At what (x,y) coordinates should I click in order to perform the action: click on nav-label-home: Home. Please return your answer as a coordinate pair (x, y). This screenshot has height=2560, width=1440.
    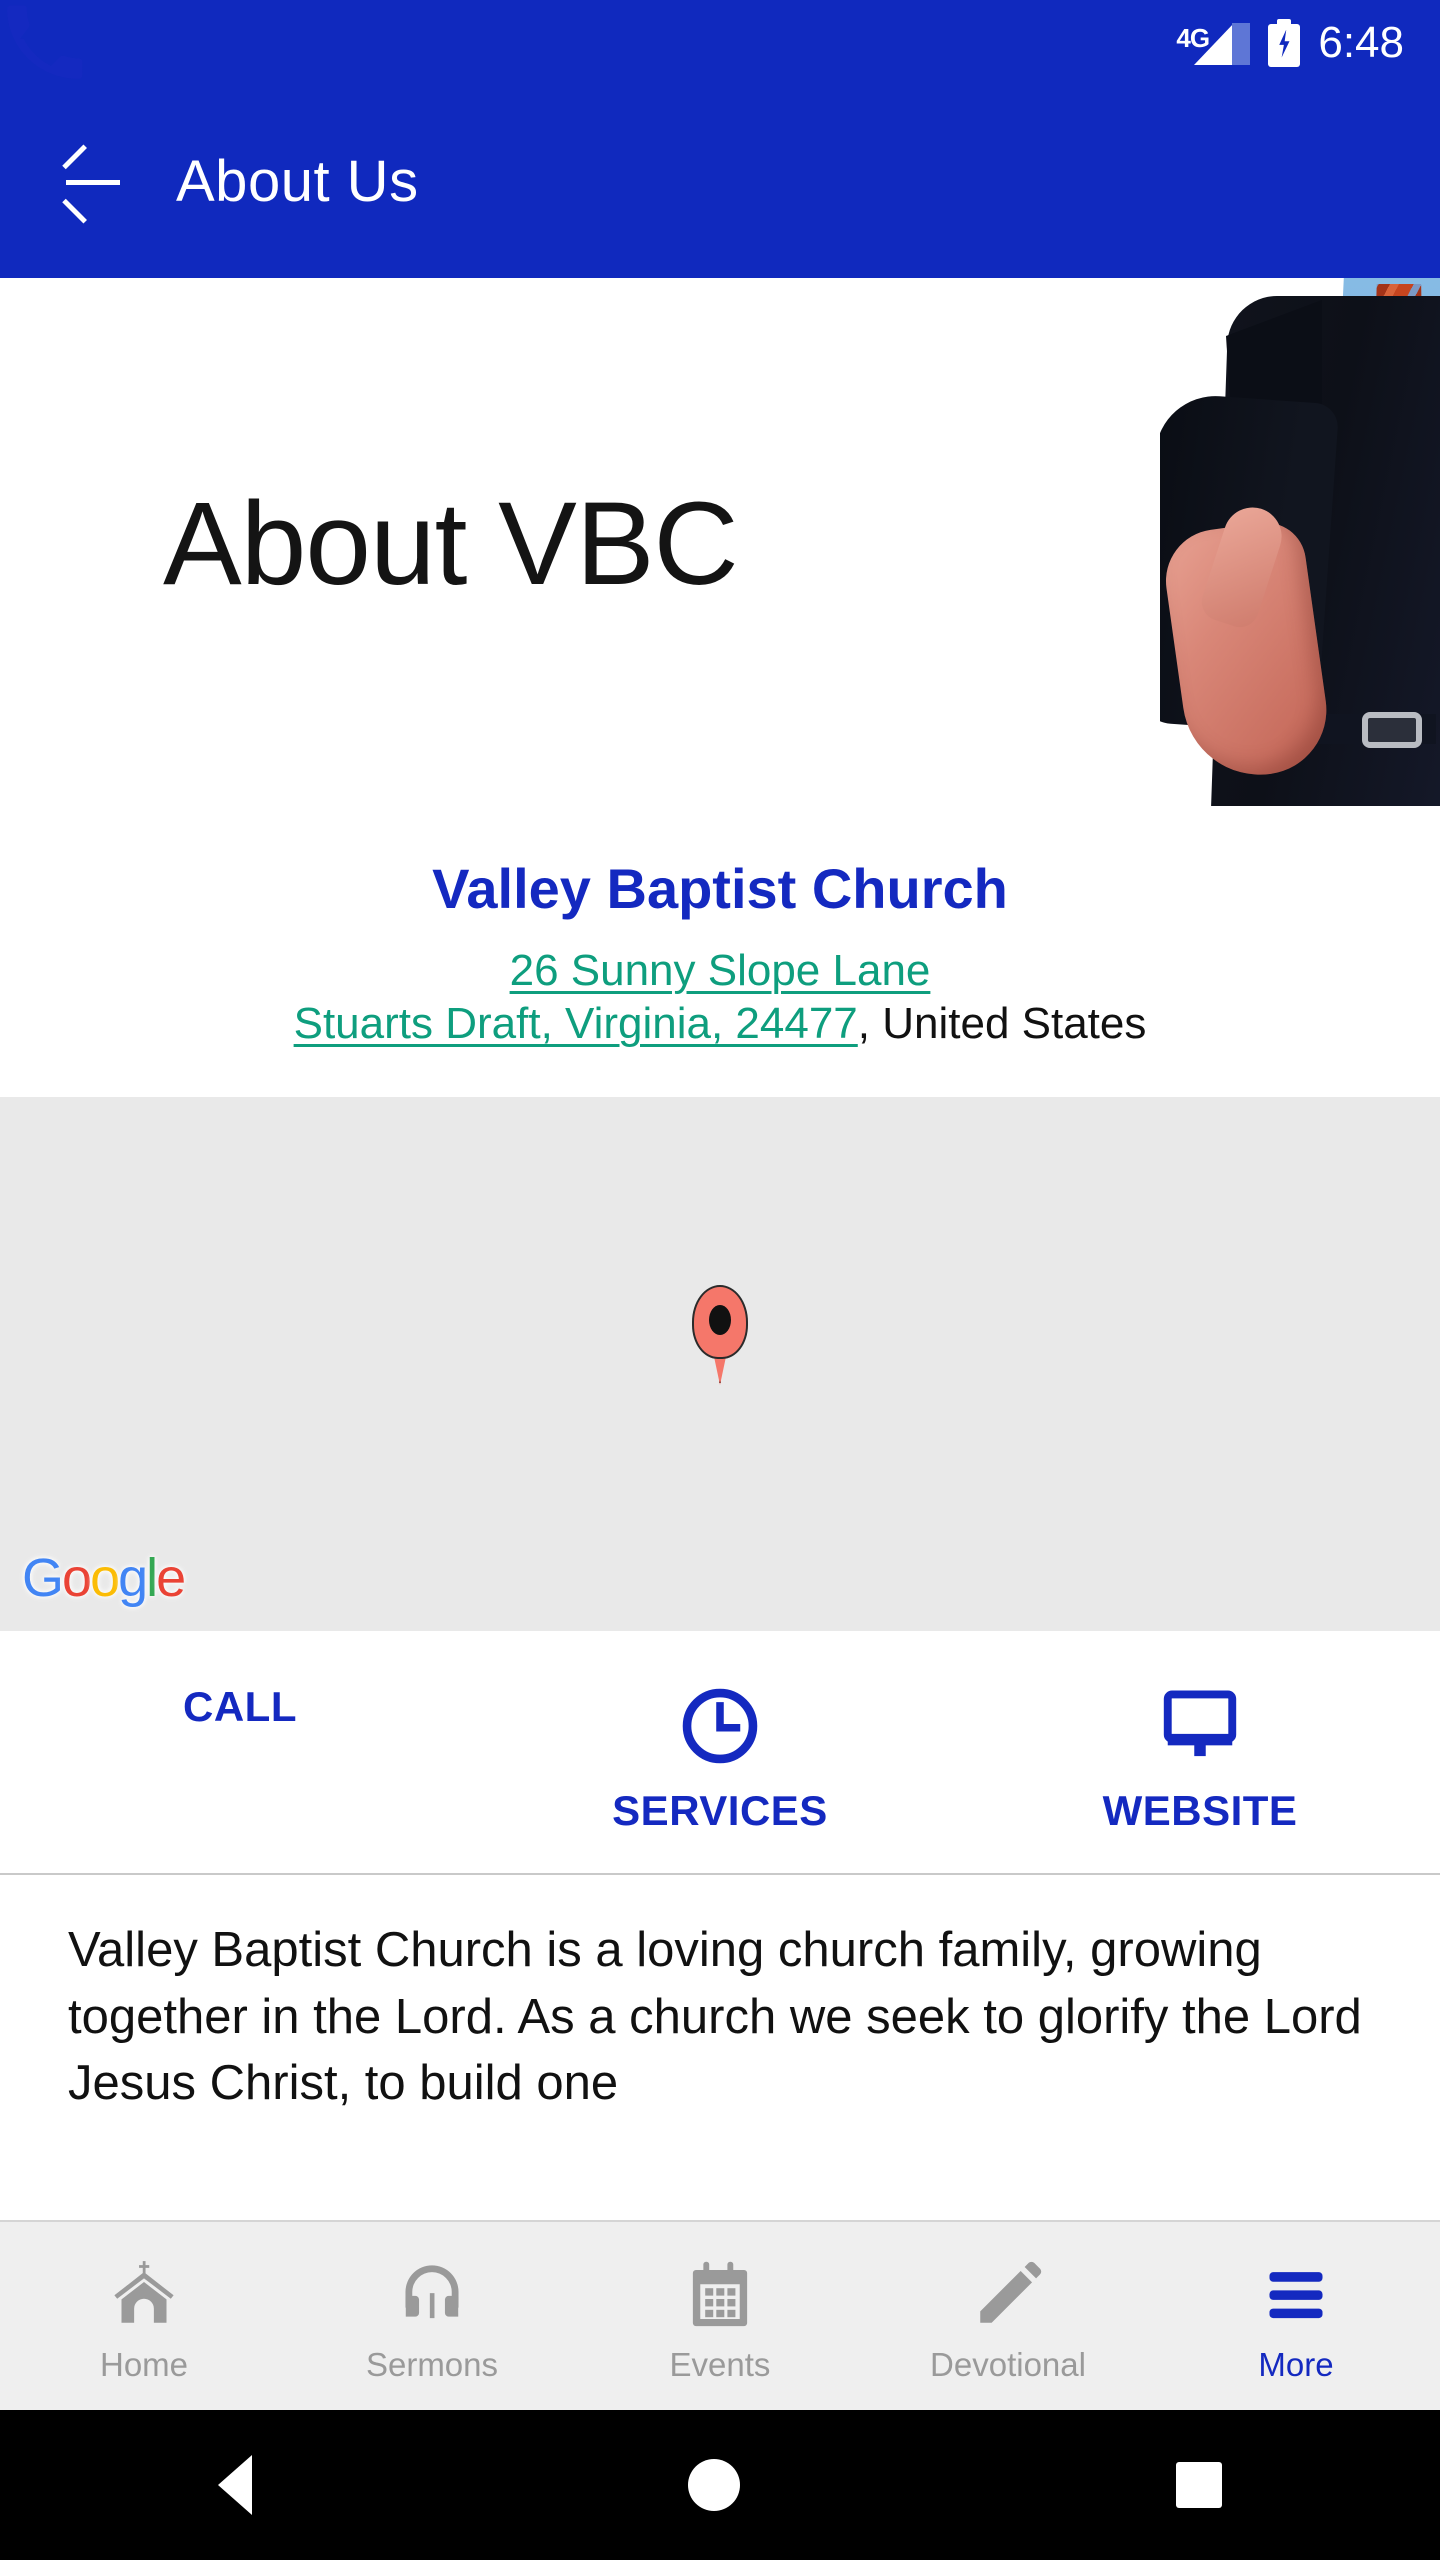
    Looking at the image, I should click on (144, 2364).